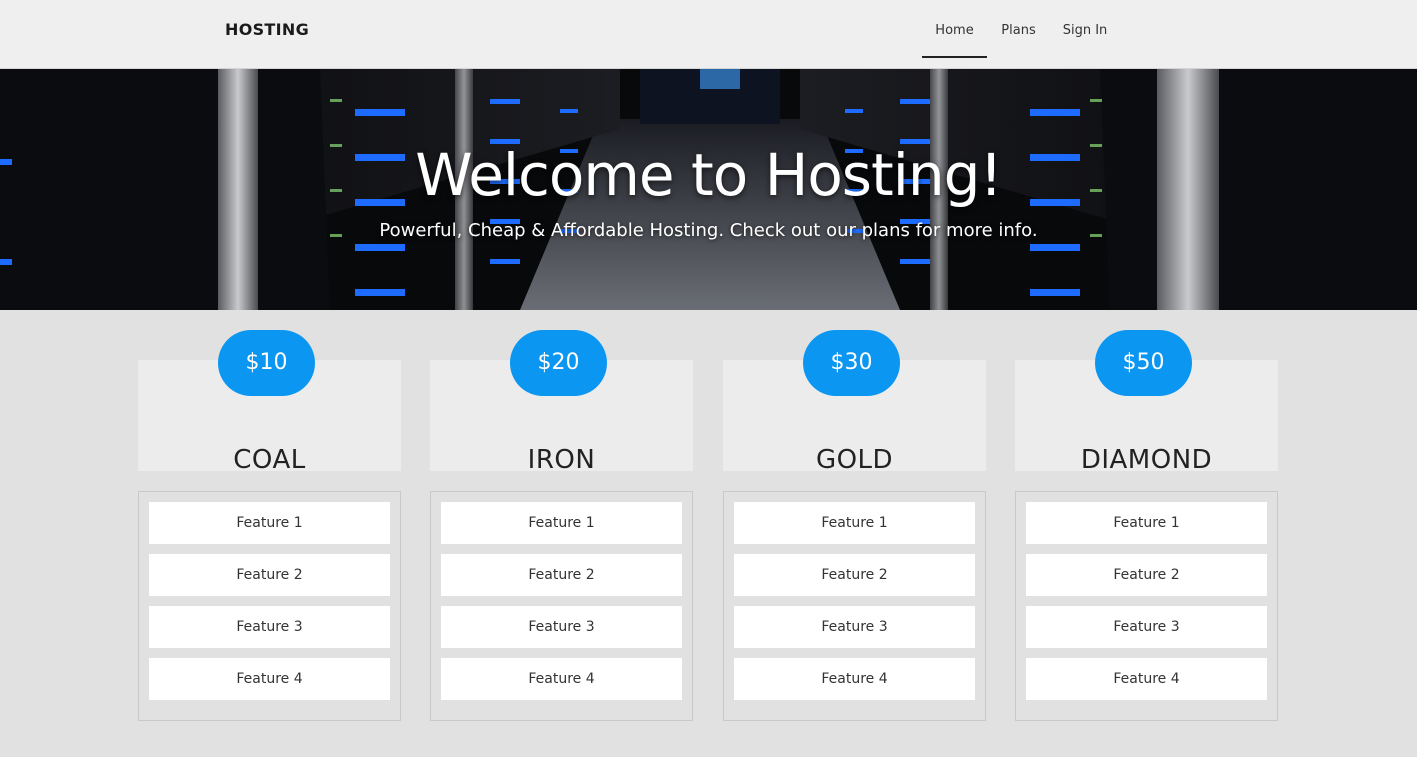 The width and height of the screenshot is (1417, 757). What do you see at coordinates (1143, 363) in the screenshot?
I see `price-badge: $50` at bounding box center [1143, 363].